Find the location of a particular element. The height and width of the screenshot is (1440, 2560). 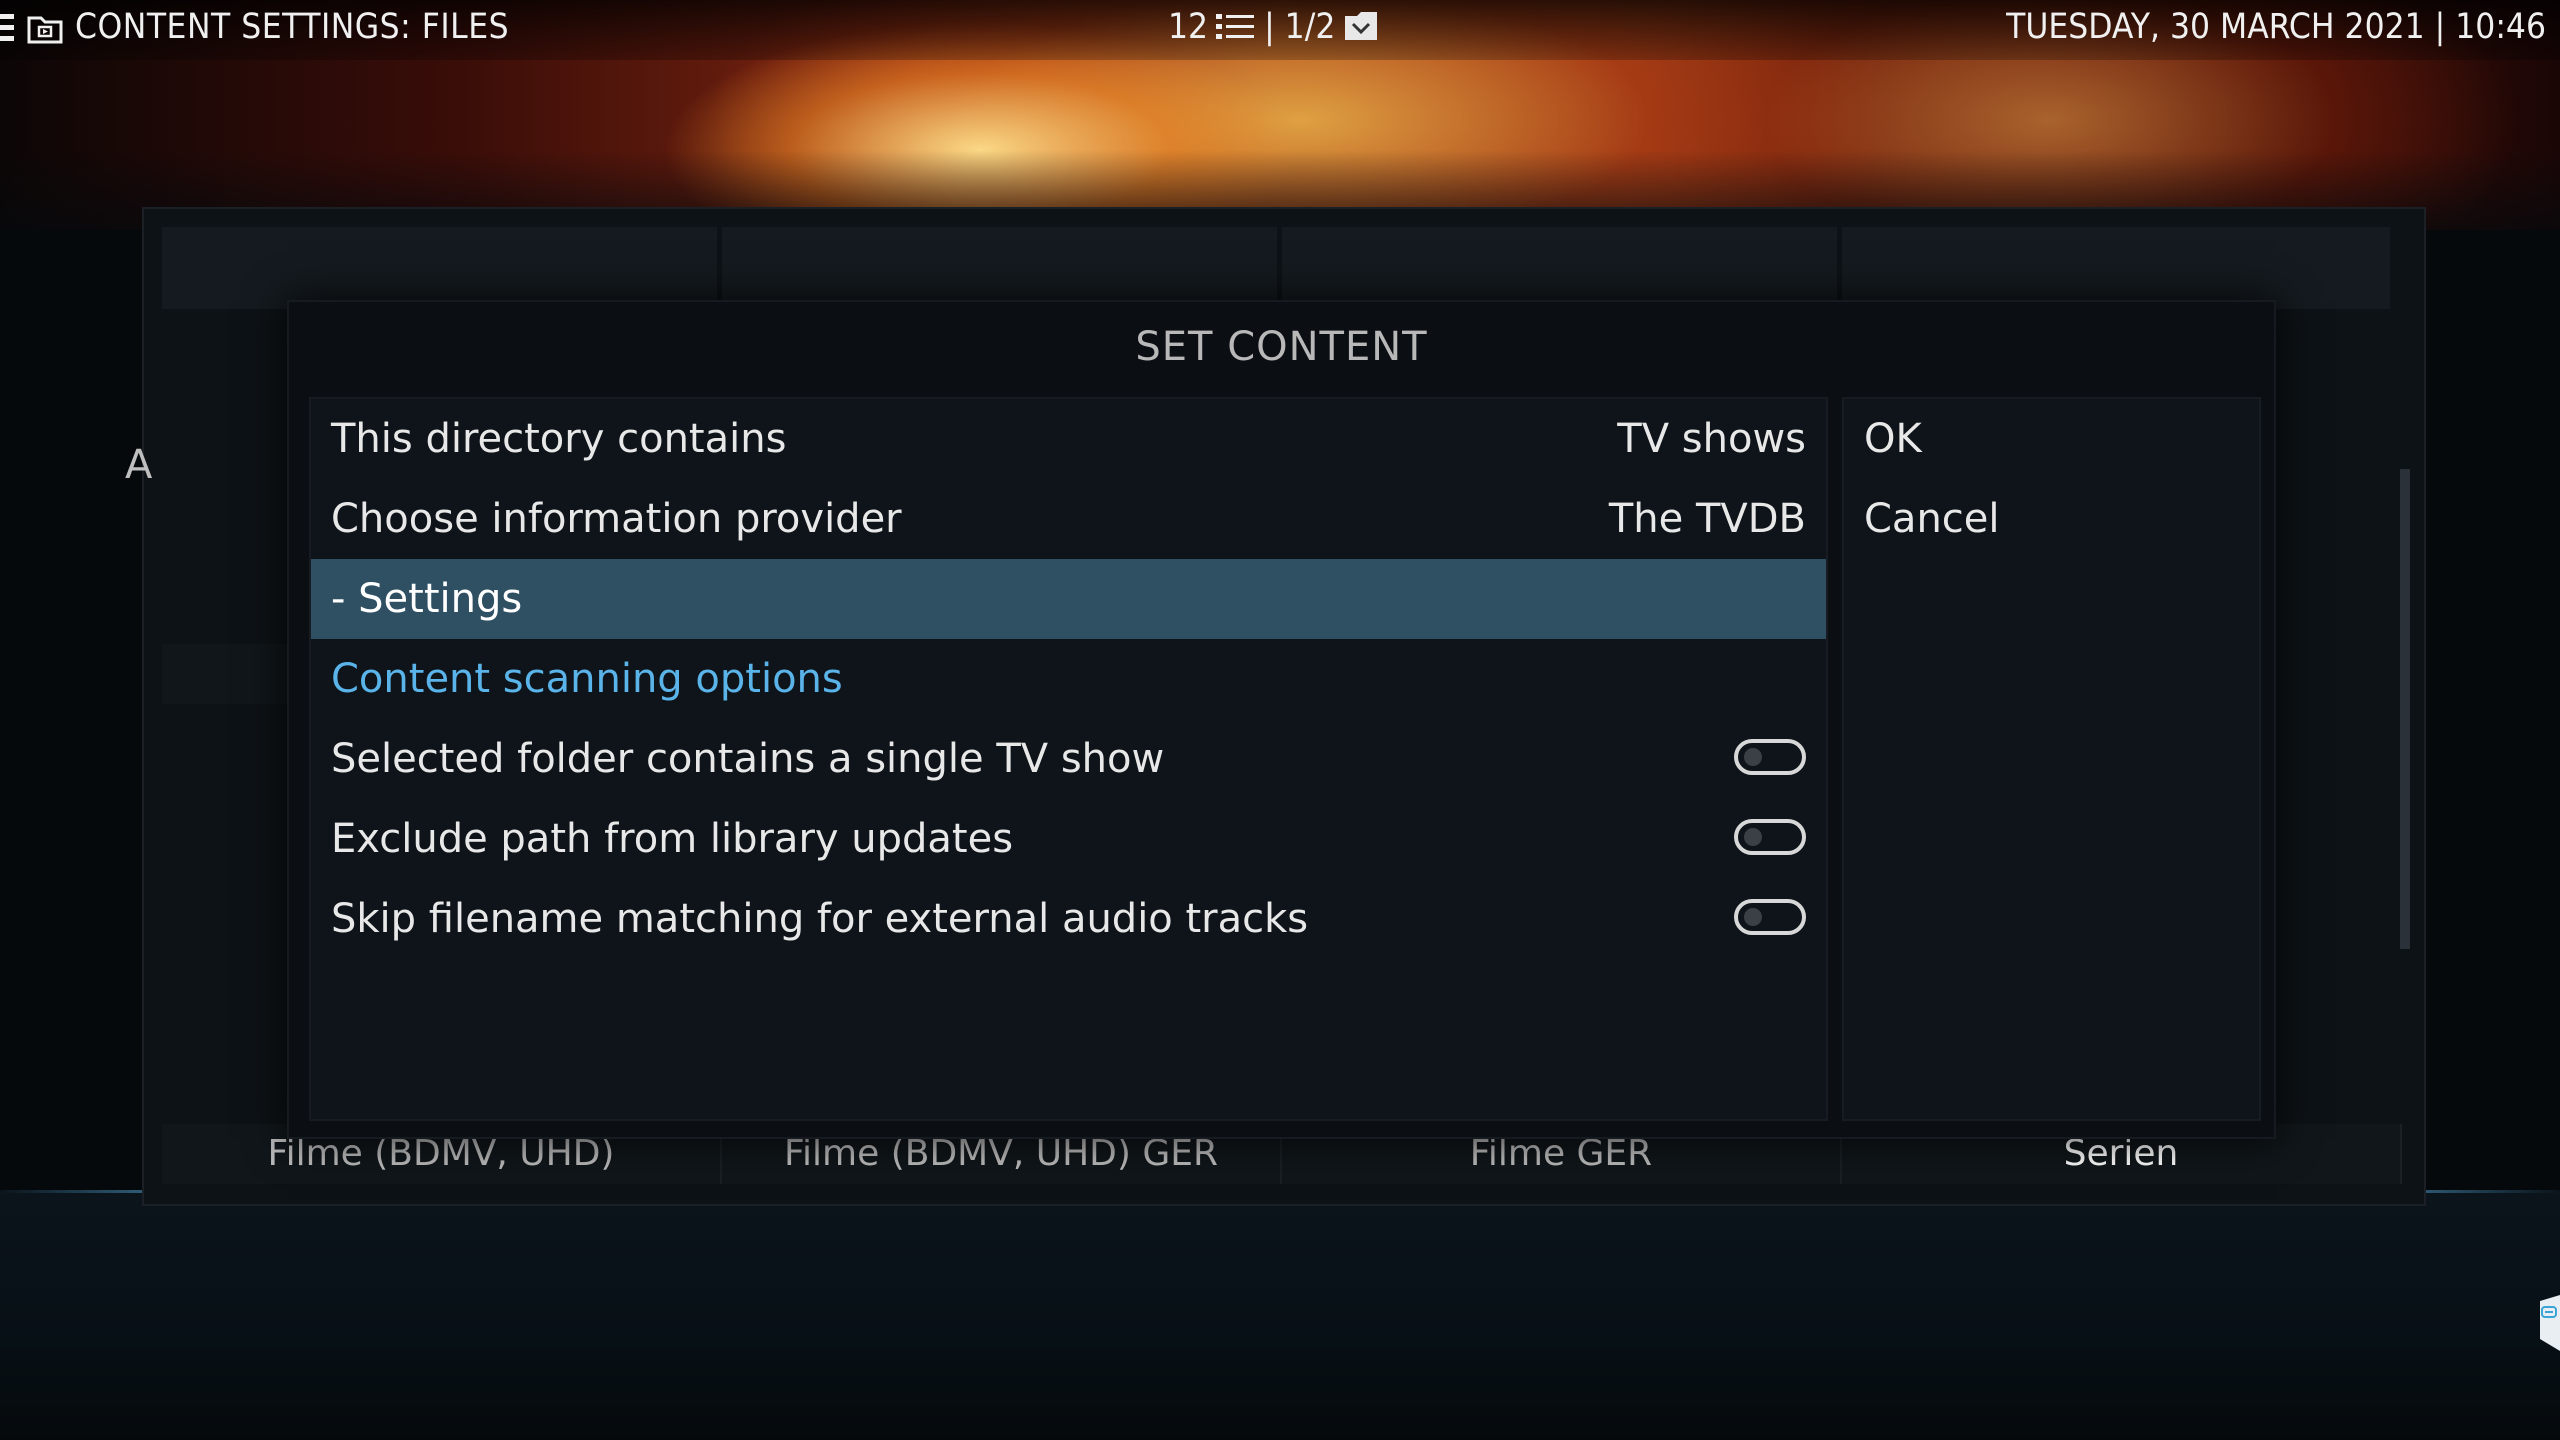

row-label: Exclude path from library updates is located at coordinates (672, 839).